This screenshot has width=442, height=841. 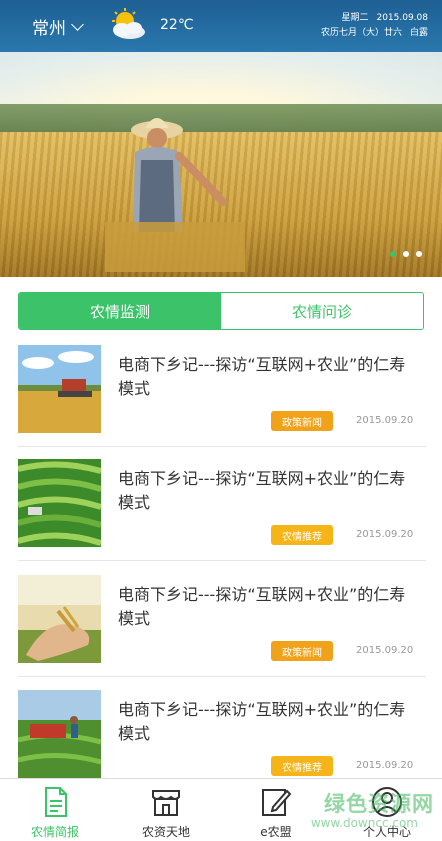 I want to click on temperature: 22℃, so click(x=177, y=25).